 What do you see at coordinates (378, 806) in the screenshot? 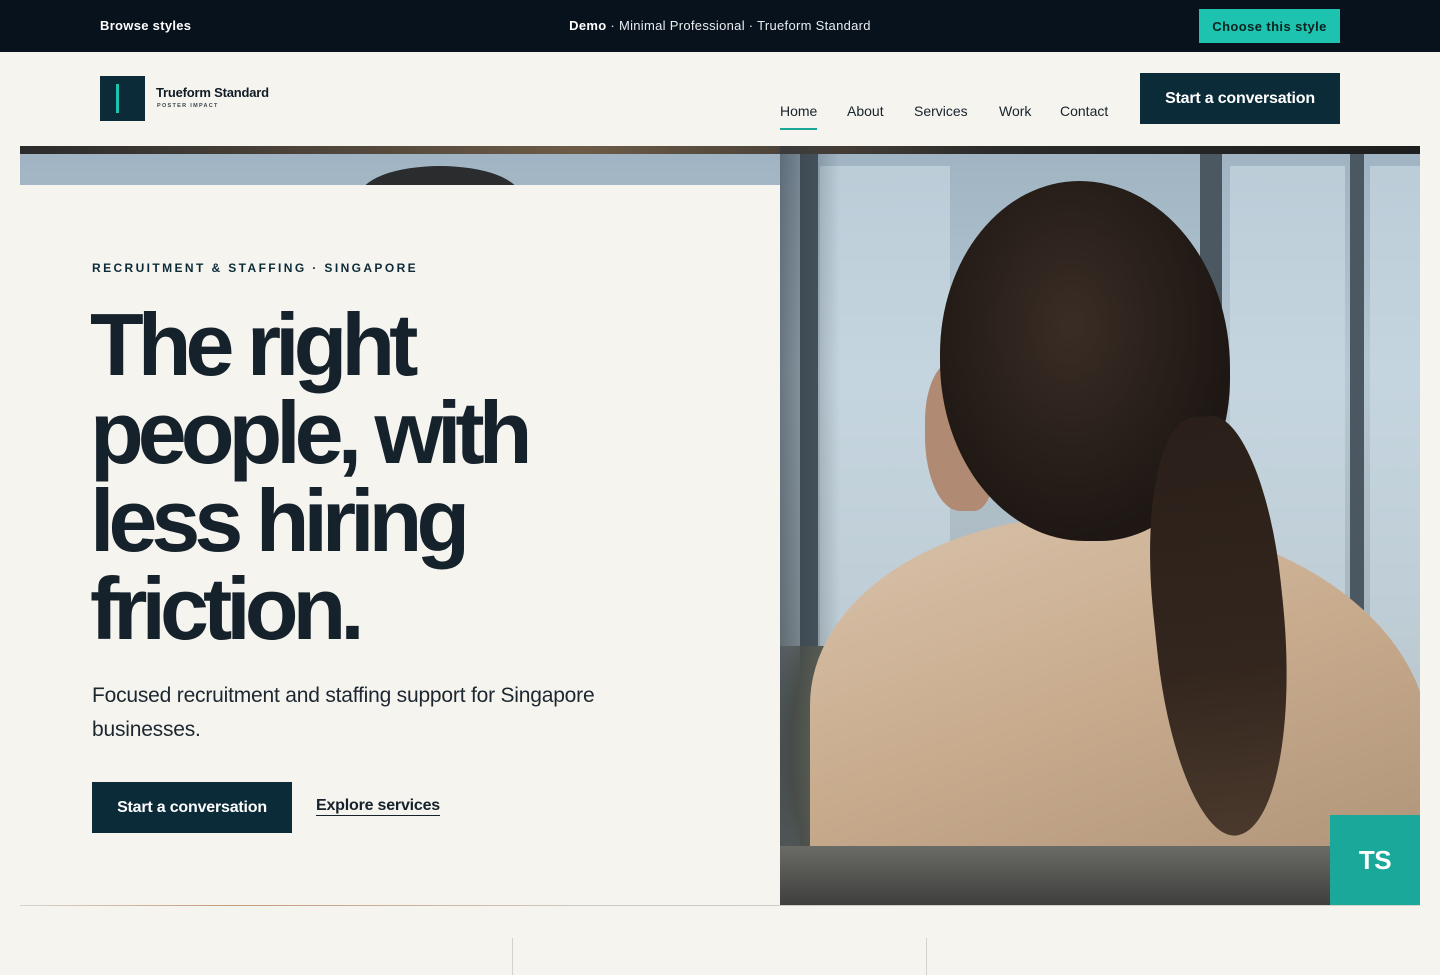
I see `explore-services-link: Explore services` at bounding box center [378, 806].